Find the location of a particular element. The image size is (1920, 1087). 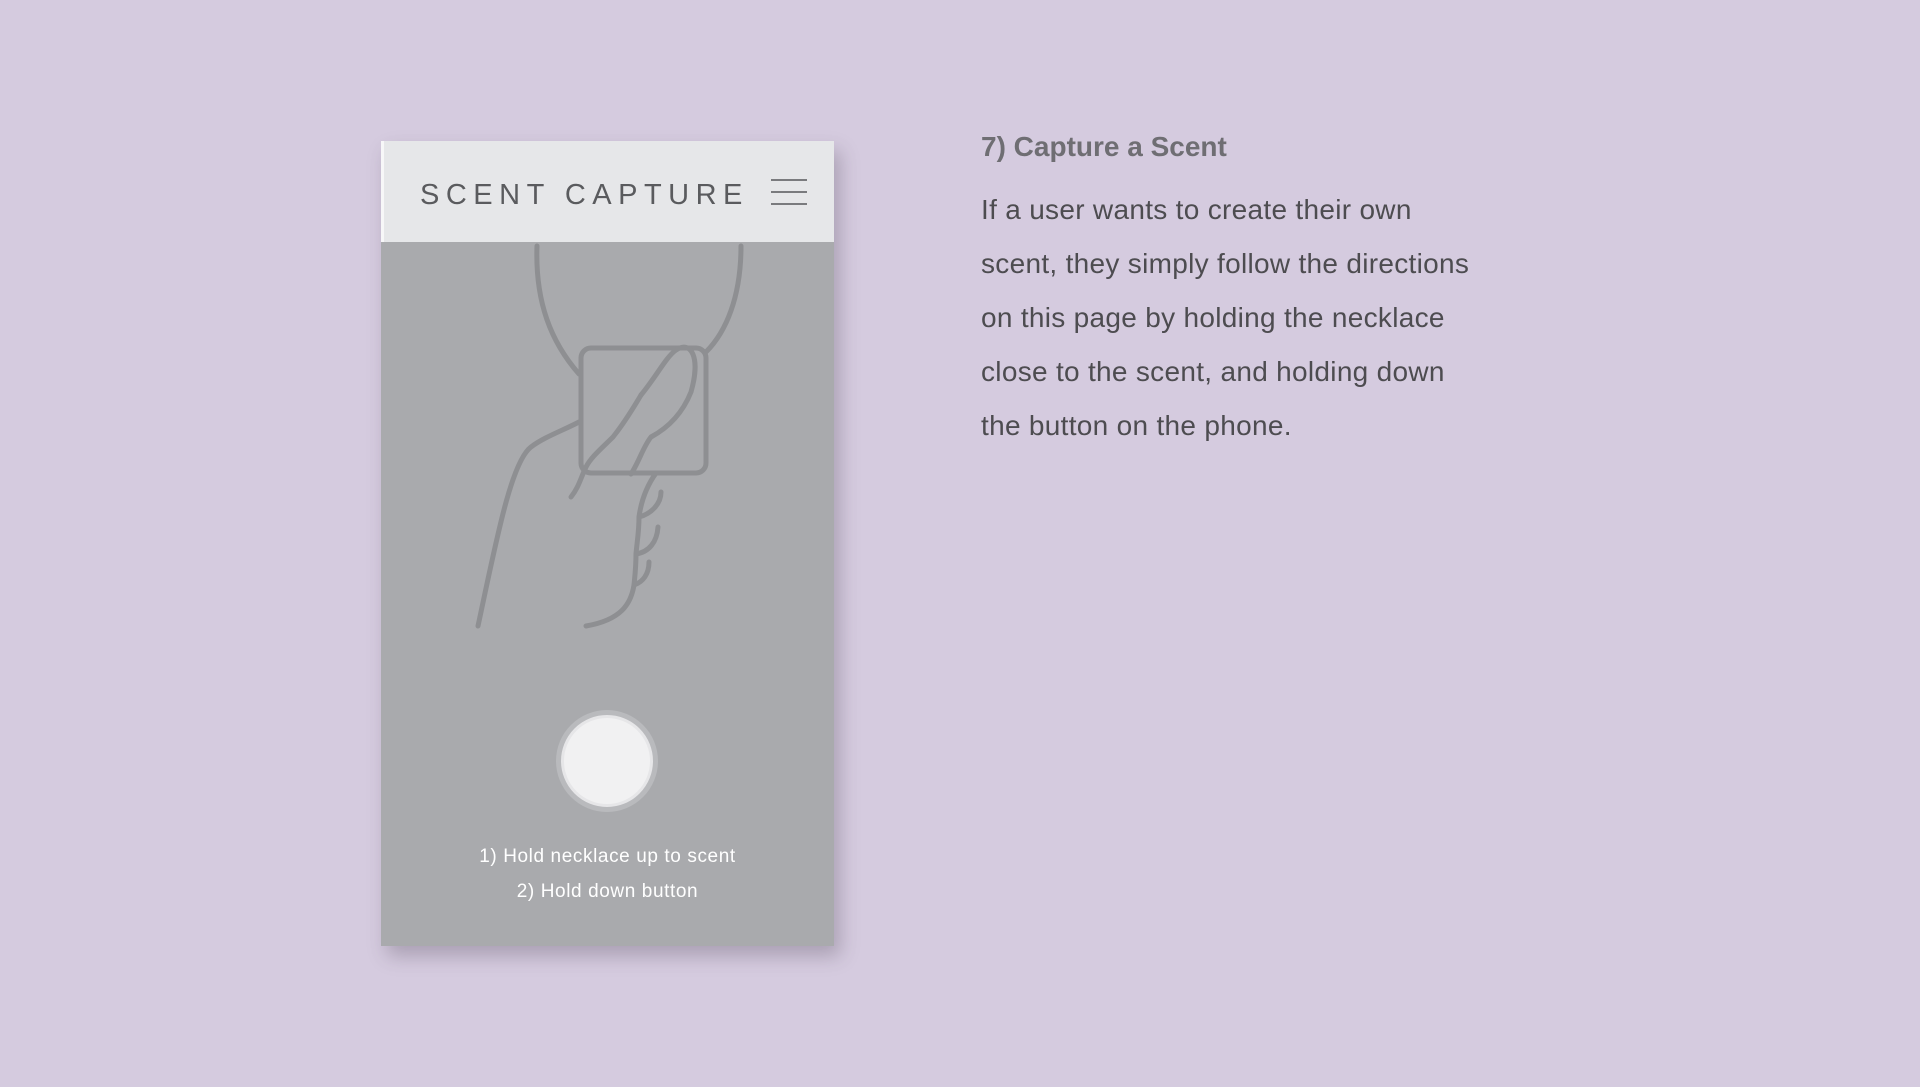

description-line: close to the scent, and holding down is located at coordinates (1213, 371).